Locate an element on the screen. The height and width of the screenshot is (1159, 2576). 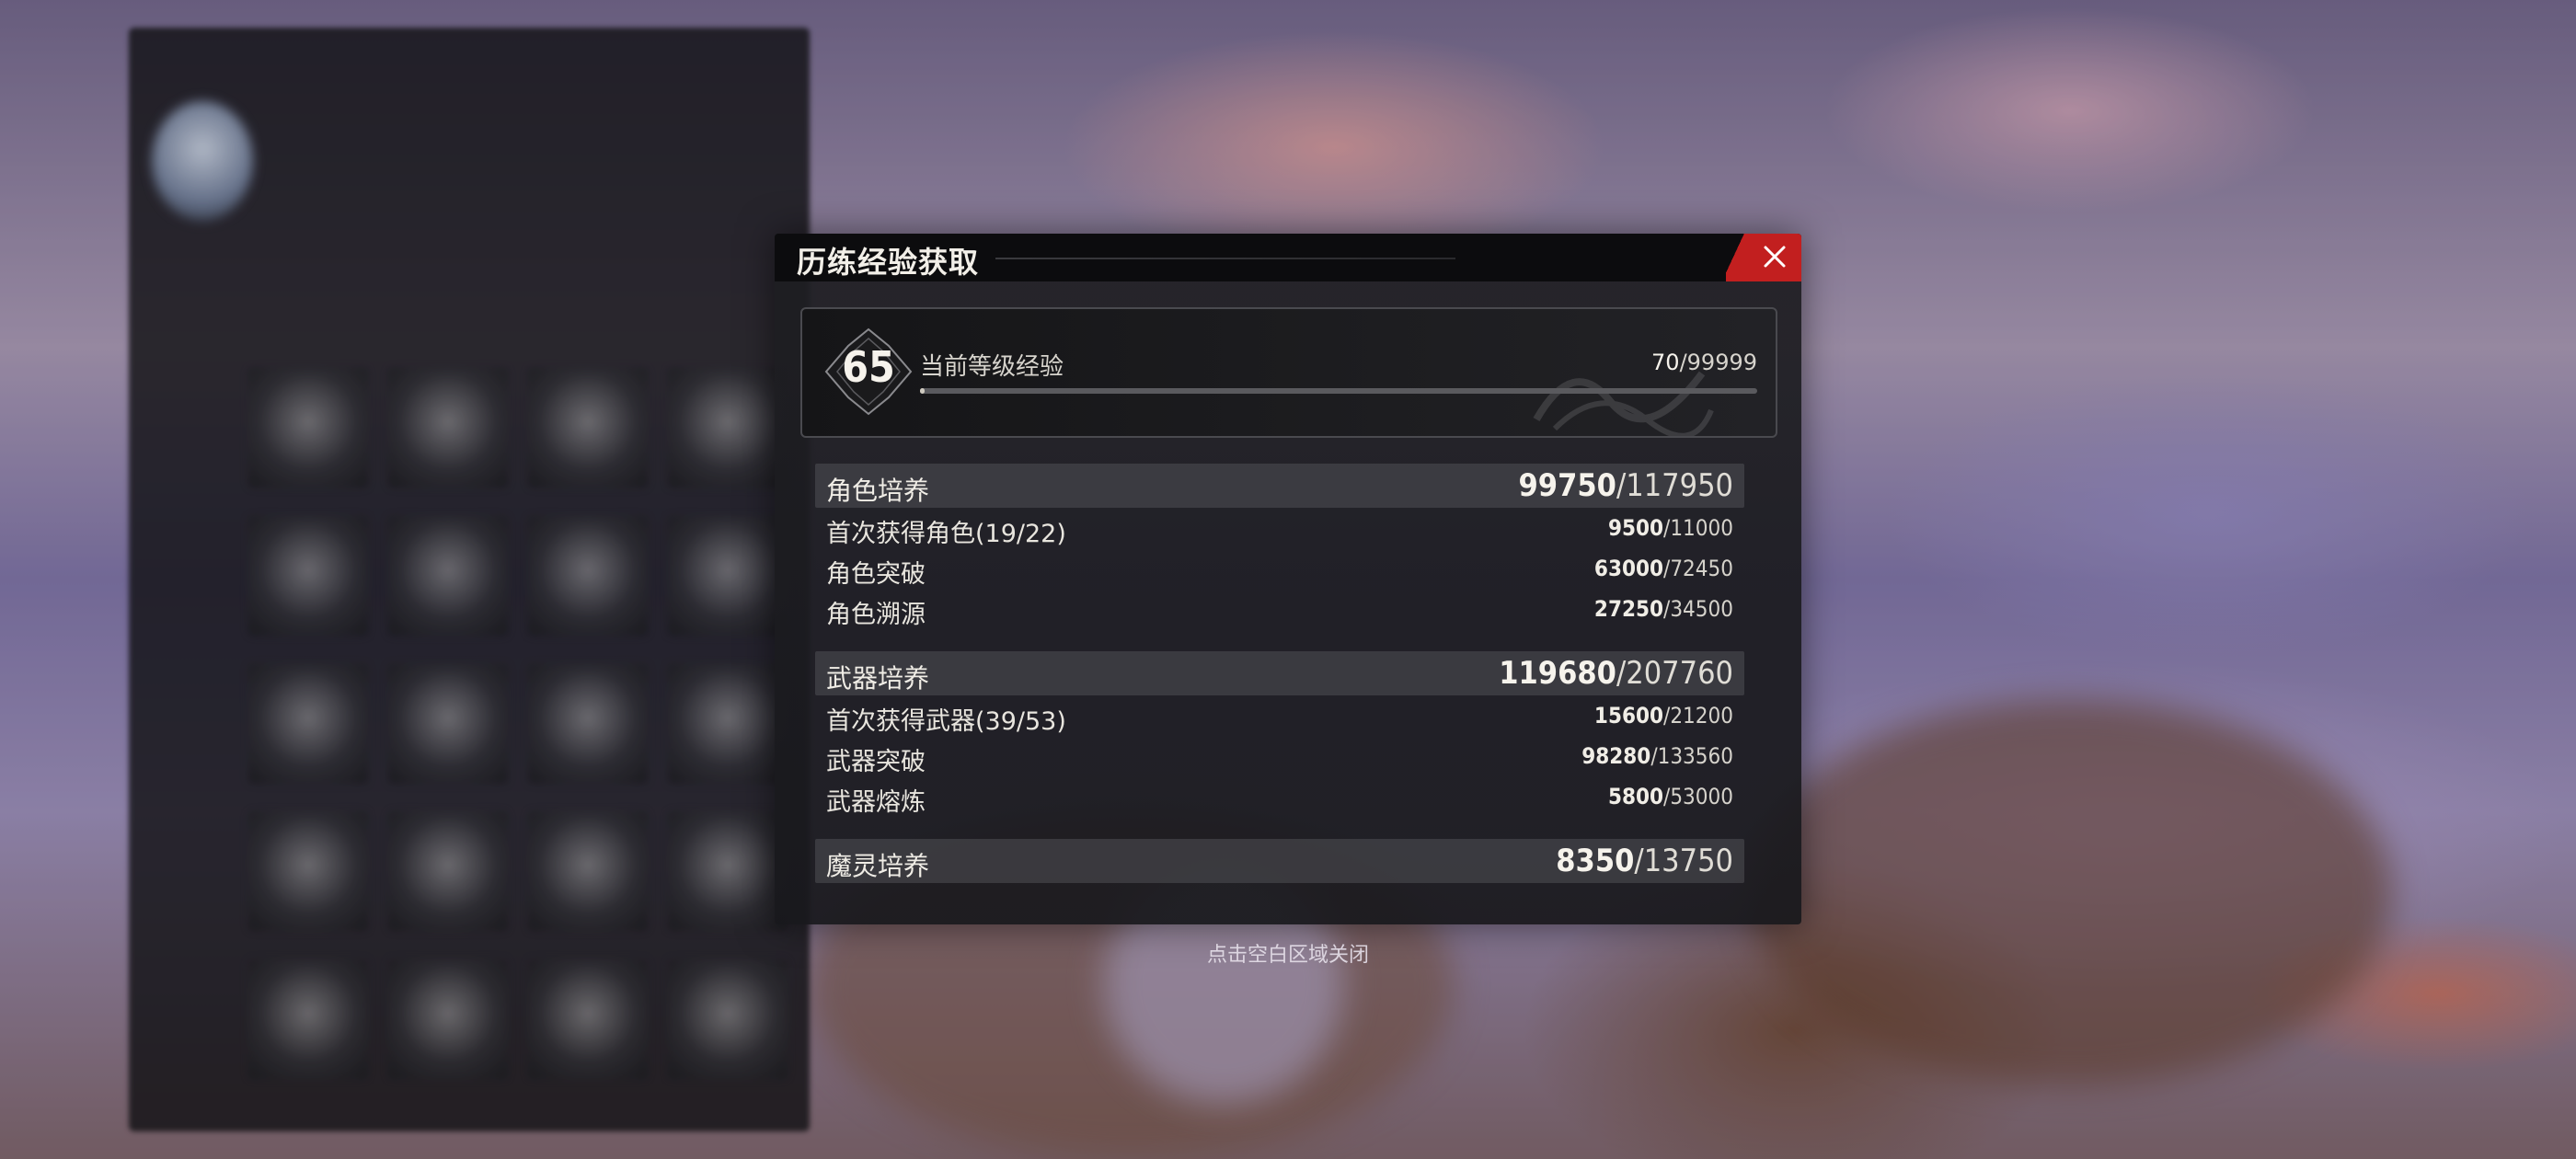
row-label: 首次获得武器(39/53) is located at coordinates (946, 721).